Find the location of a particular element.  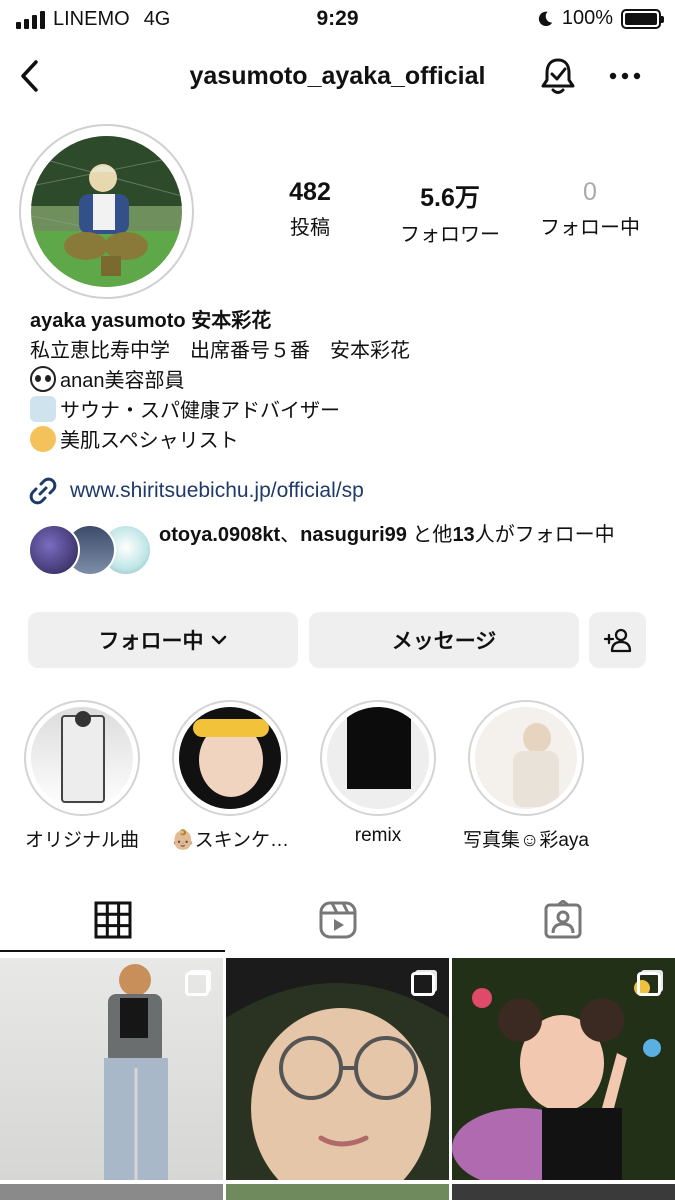

profile-link: www.shiritsuebichu.jp/official/sp is located at coordinates (196, 491).